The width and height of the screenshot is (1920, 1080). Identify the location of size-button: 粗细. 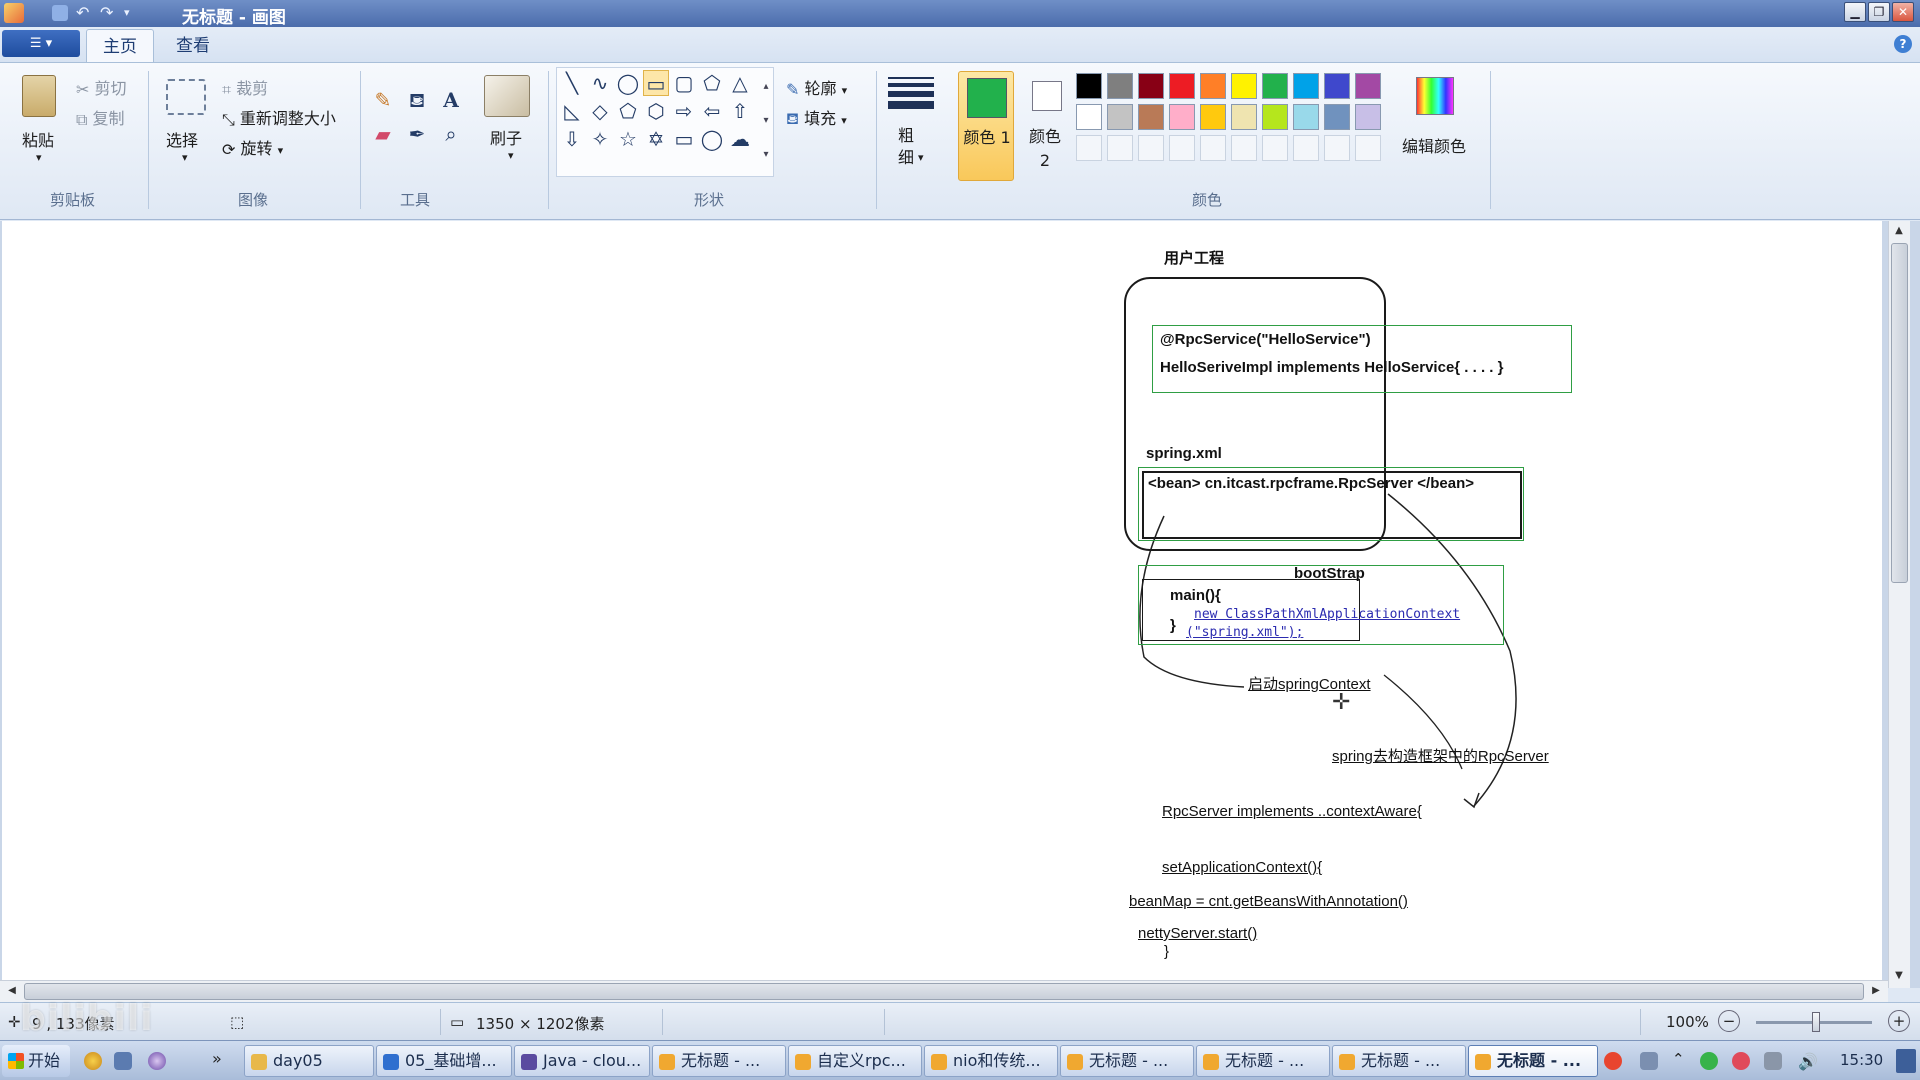
(906, 147).